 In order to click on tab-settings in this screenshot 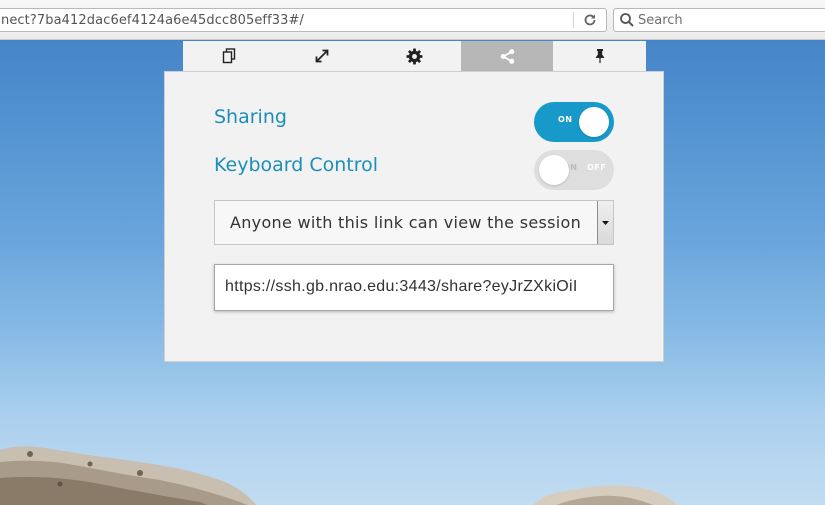, I will do `click(414, 56)`.